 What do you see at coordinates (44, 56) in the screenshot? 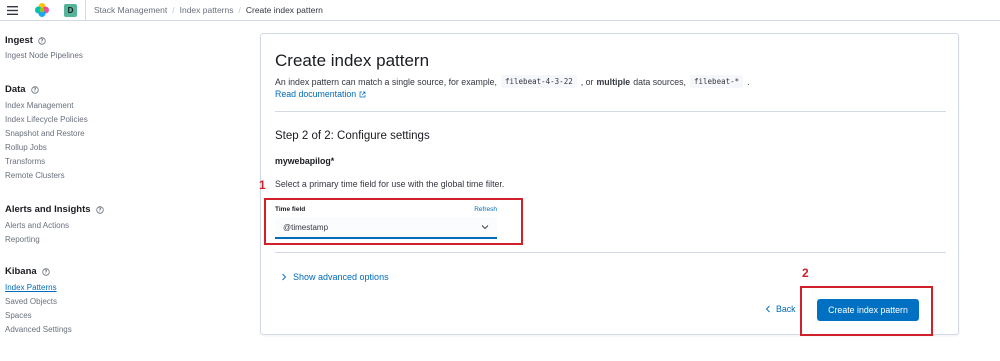
I see `sidebar-item-ingest-node-pipelines: Ingest Node Pipelines` at bounding box center [44, 56].